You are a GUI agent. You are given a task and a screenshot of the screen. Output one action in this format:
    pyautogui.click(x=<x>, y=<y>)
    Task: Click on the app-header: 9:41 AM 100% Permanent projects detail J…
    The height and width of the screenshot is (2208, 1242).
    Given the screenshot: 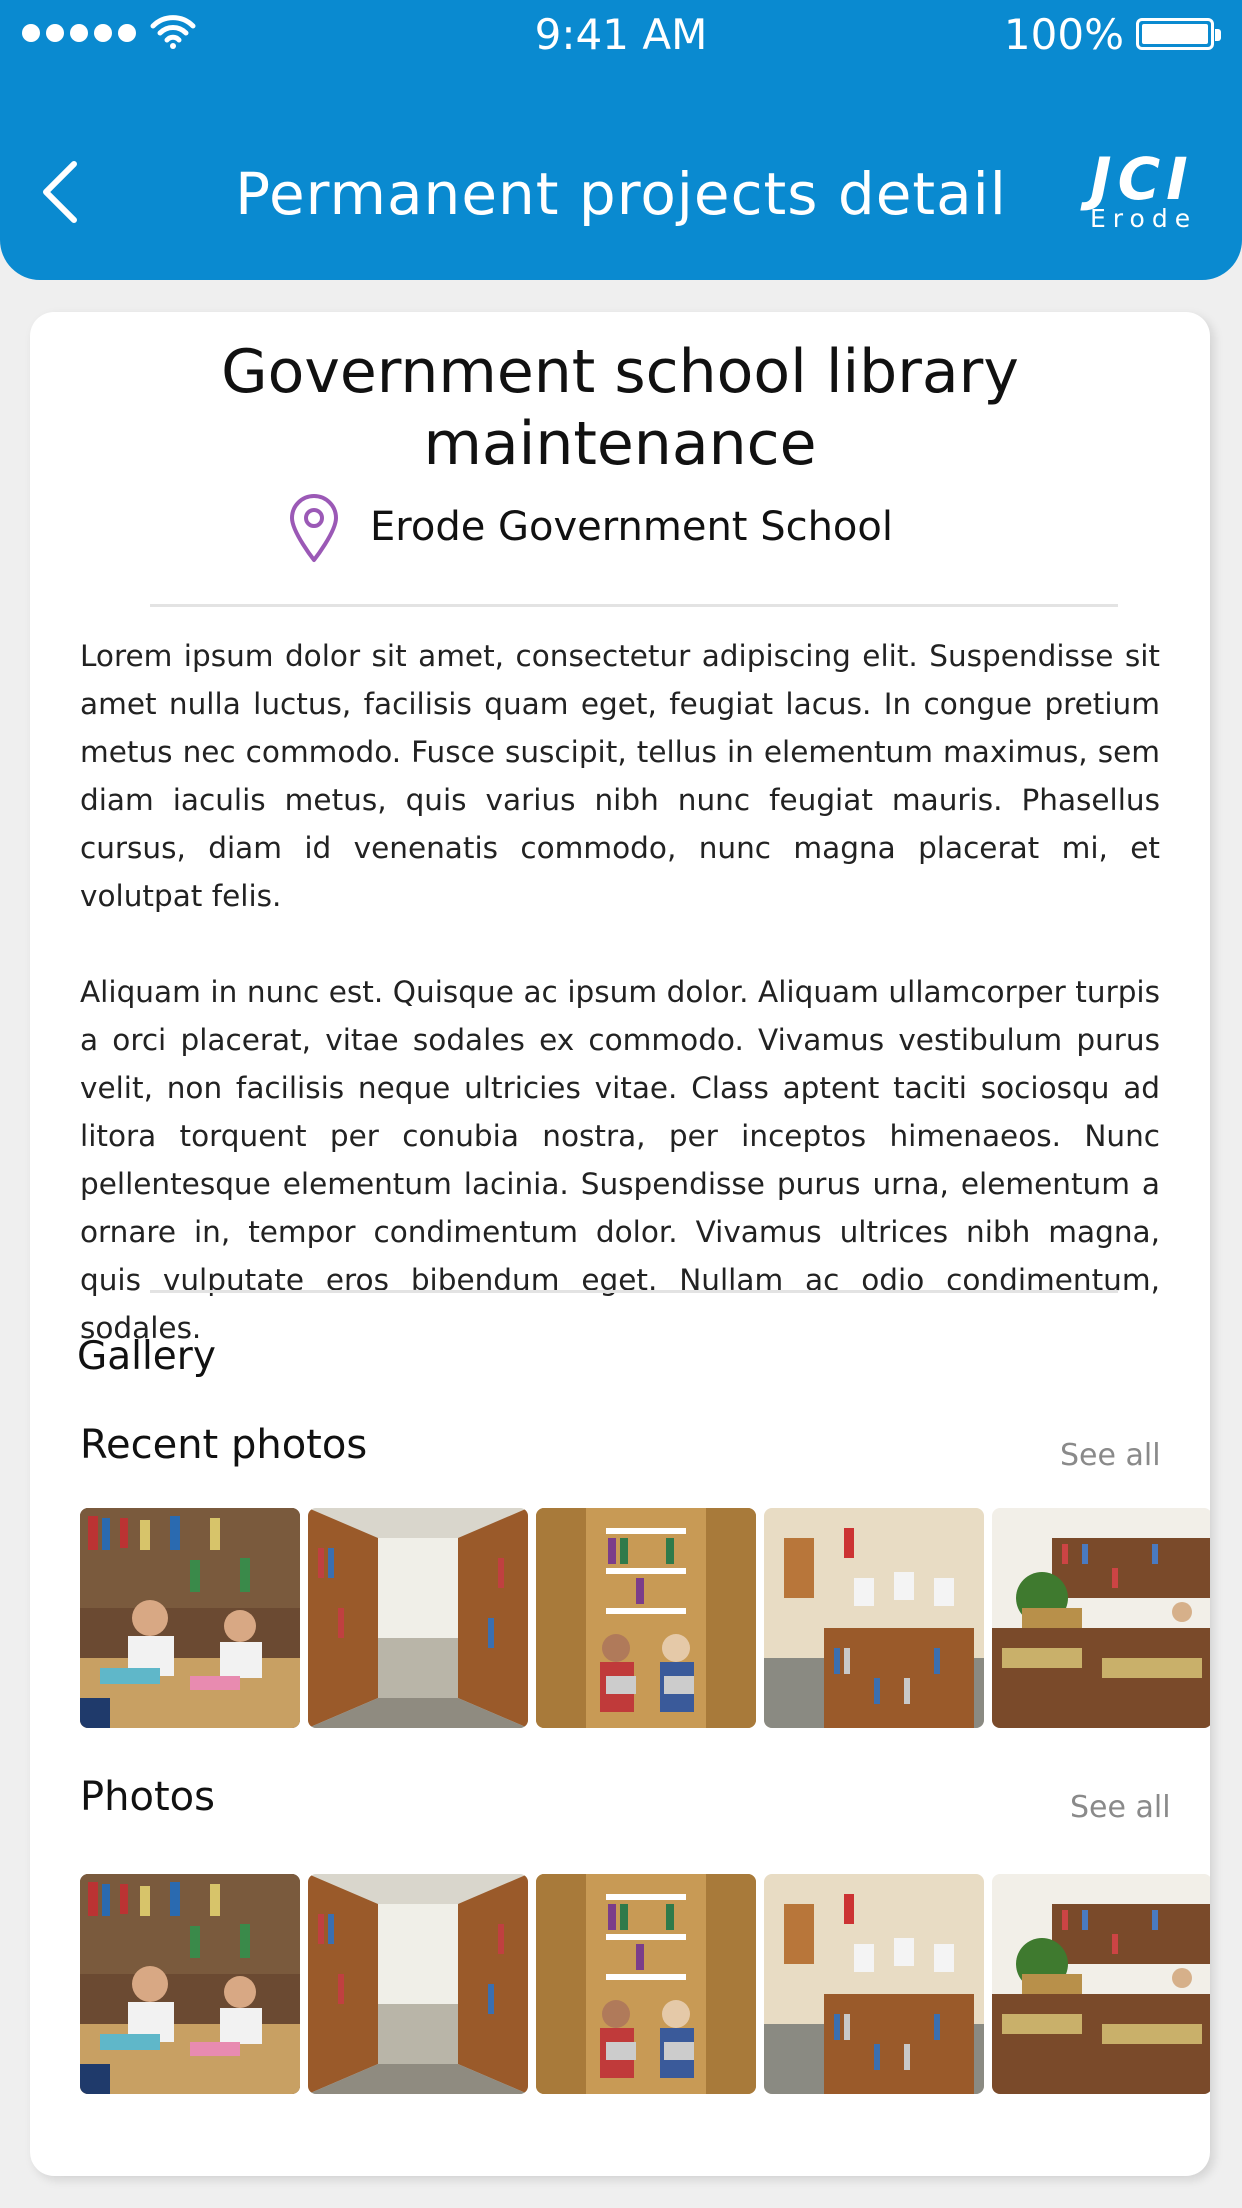 What is the action you would take?
    pyautogui.click(x=621, y=140)
    